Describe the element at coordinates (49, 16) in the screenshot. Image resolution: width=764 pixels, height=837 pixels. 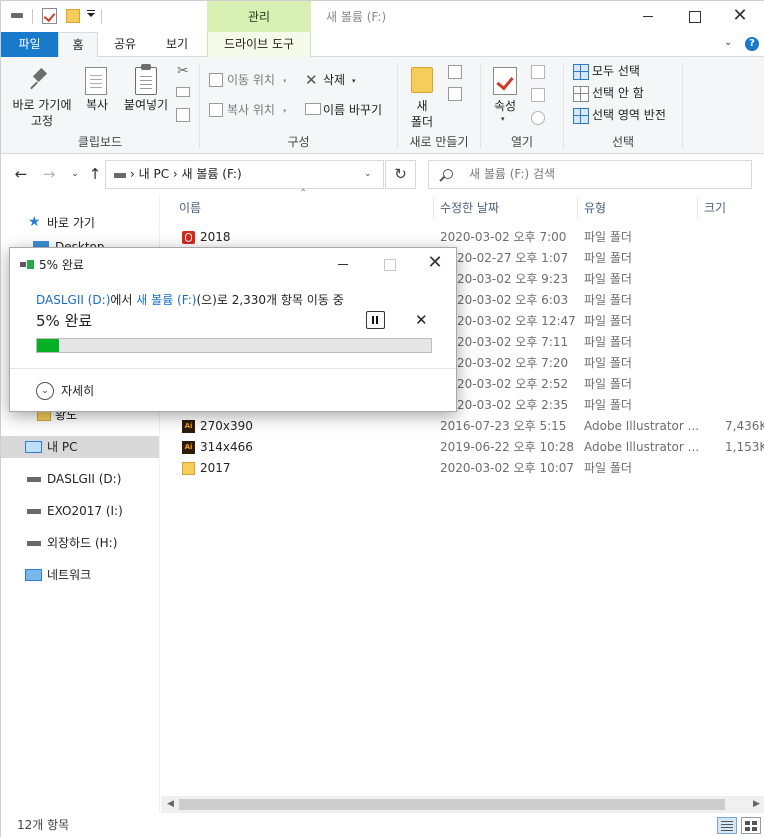
I see `properties-quick-icon` at that location.